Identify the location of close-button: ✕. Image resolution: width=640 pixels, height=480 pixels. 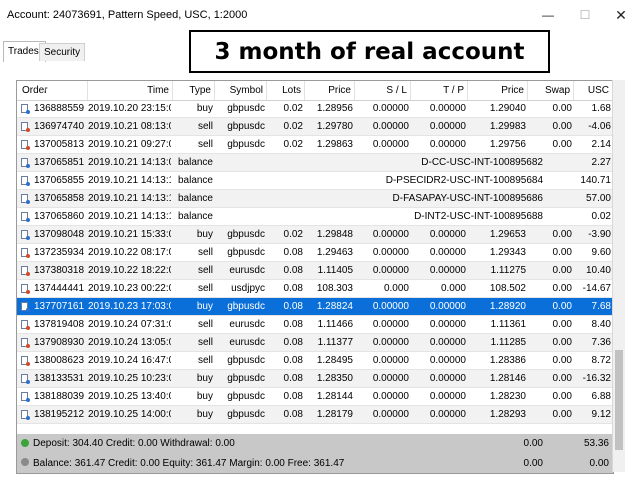
(621, 15).